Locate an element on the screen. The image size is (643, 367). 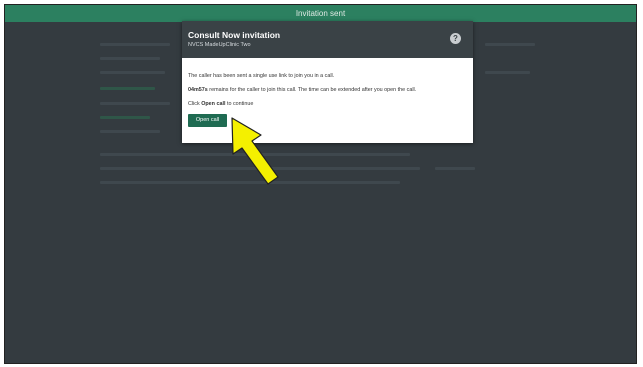
yellow-arrow-icon is located at coordinates (255, 151).